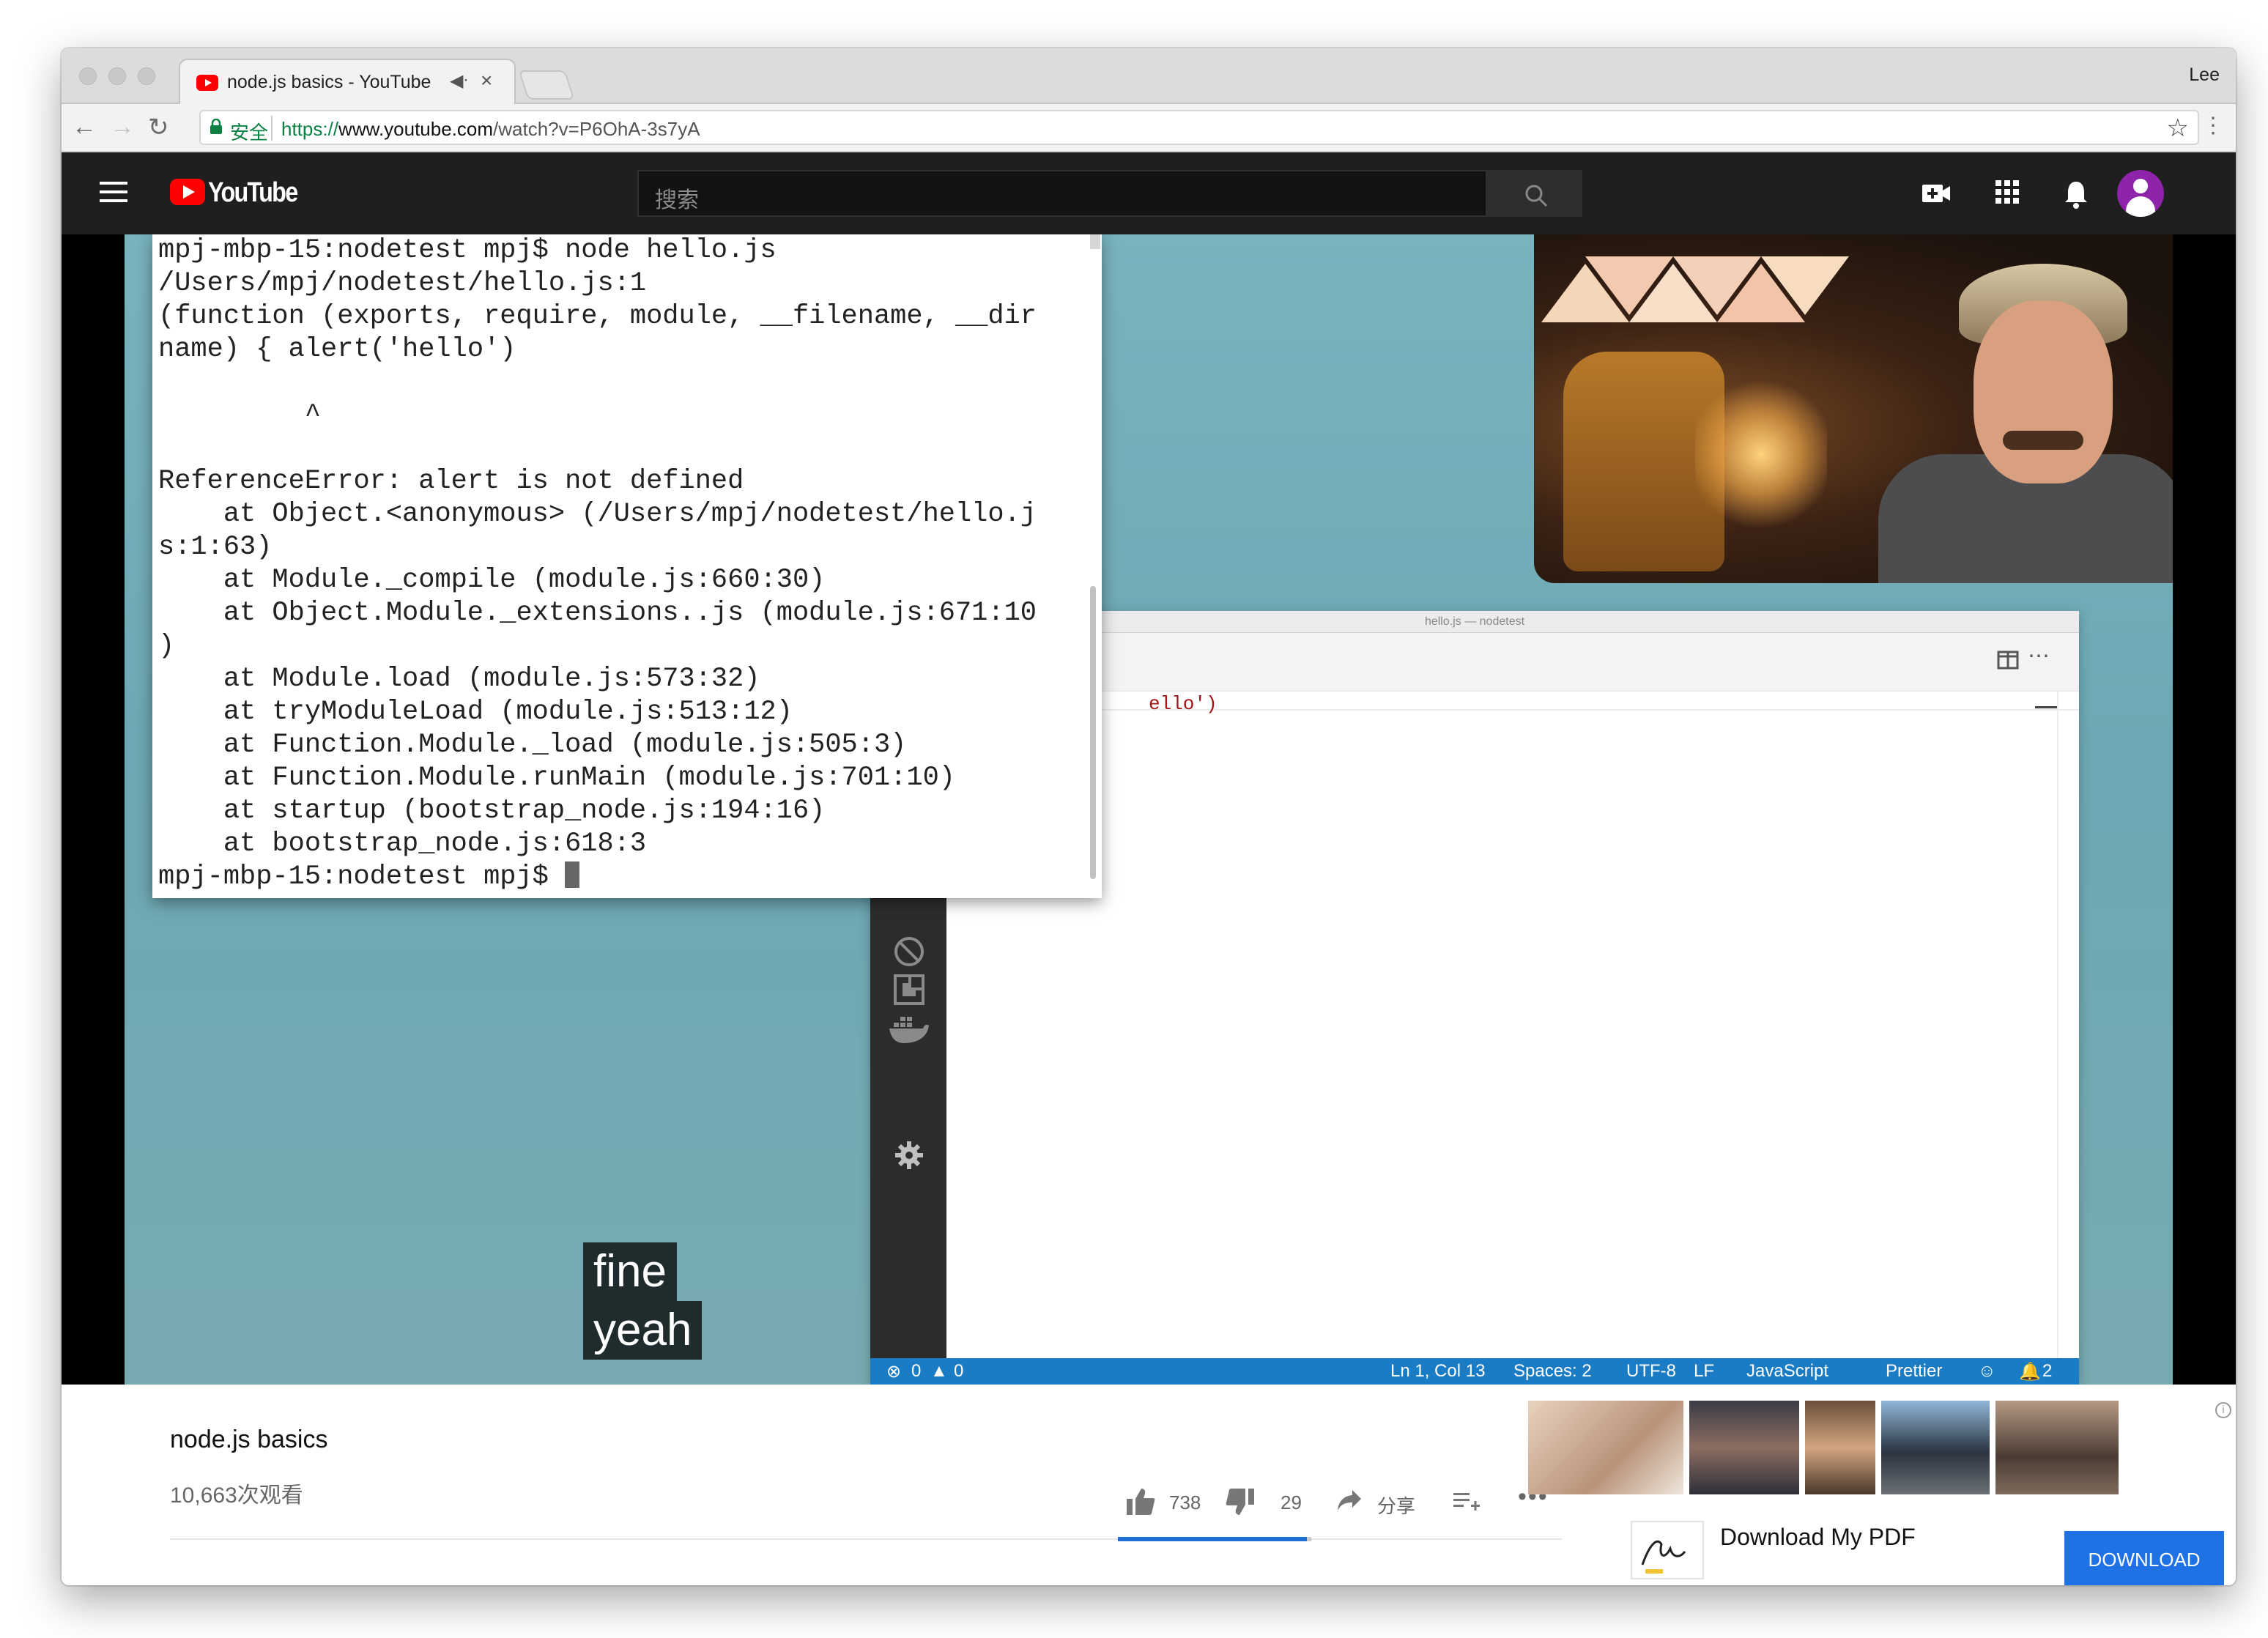 This screenshot has width=2268, height=1638. What do you see at coordinates (909, 1030) in the screenshot?
I see `docker-icon` at bounding box center [909, 1030].